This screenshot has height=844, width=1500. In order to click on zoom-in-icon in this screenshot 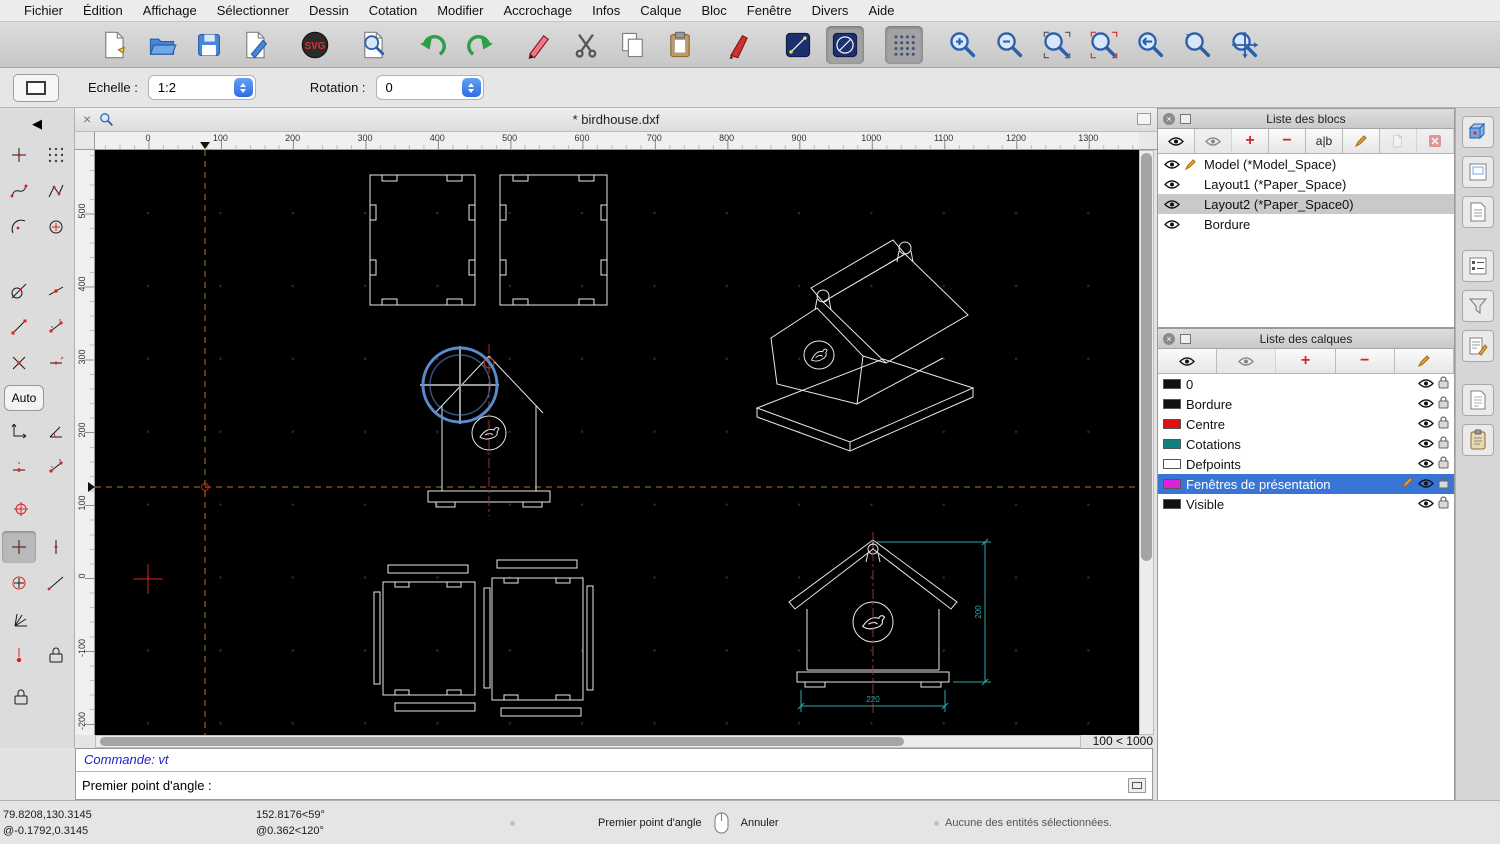, I will do `click(963, 45)`.